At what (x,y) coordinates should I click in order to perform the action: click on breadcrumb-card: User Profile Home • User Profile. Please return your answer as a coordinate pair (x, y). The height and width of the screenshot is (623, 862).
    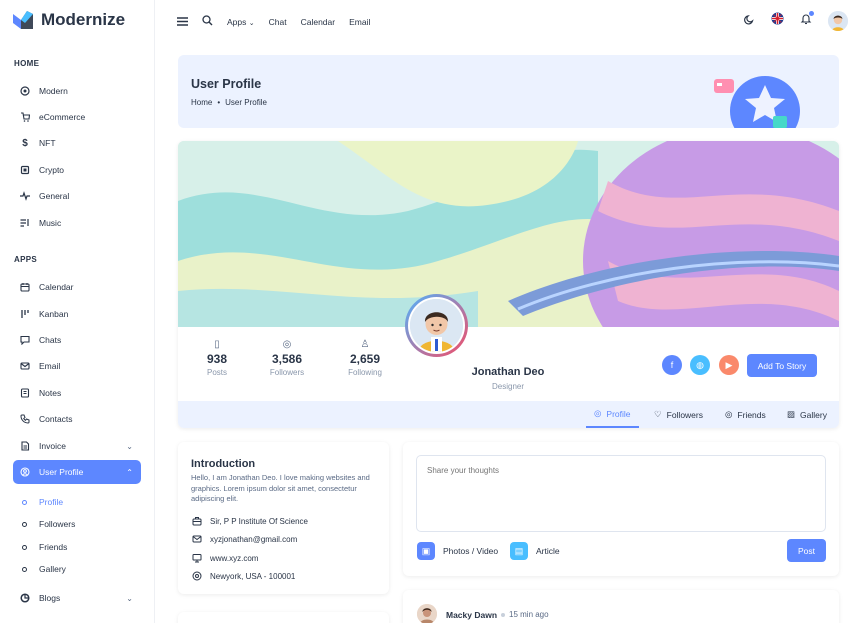
    Looking at the image, I should click on (508, 91).